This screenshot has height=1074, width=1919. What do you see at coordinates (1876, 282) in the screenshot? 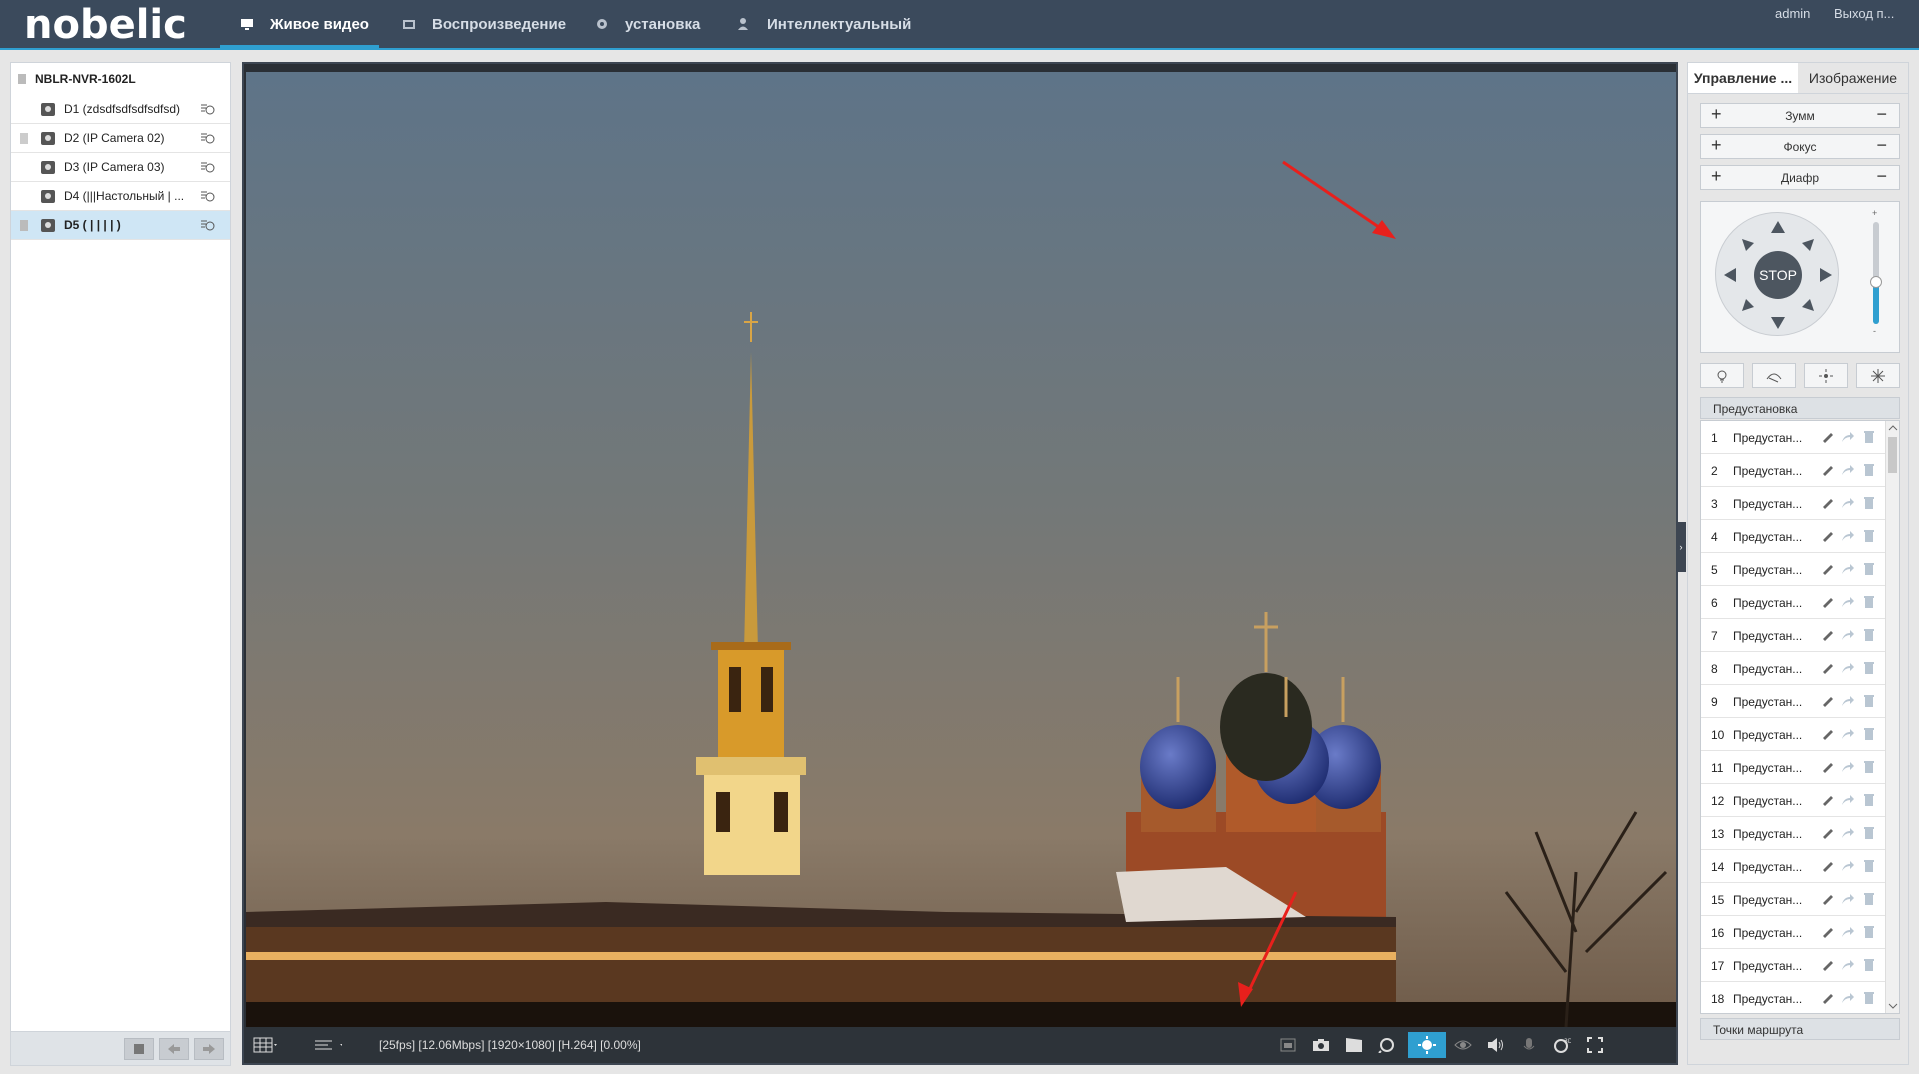
I see `speed-slider-handle` at bounding box center [1876, 282].